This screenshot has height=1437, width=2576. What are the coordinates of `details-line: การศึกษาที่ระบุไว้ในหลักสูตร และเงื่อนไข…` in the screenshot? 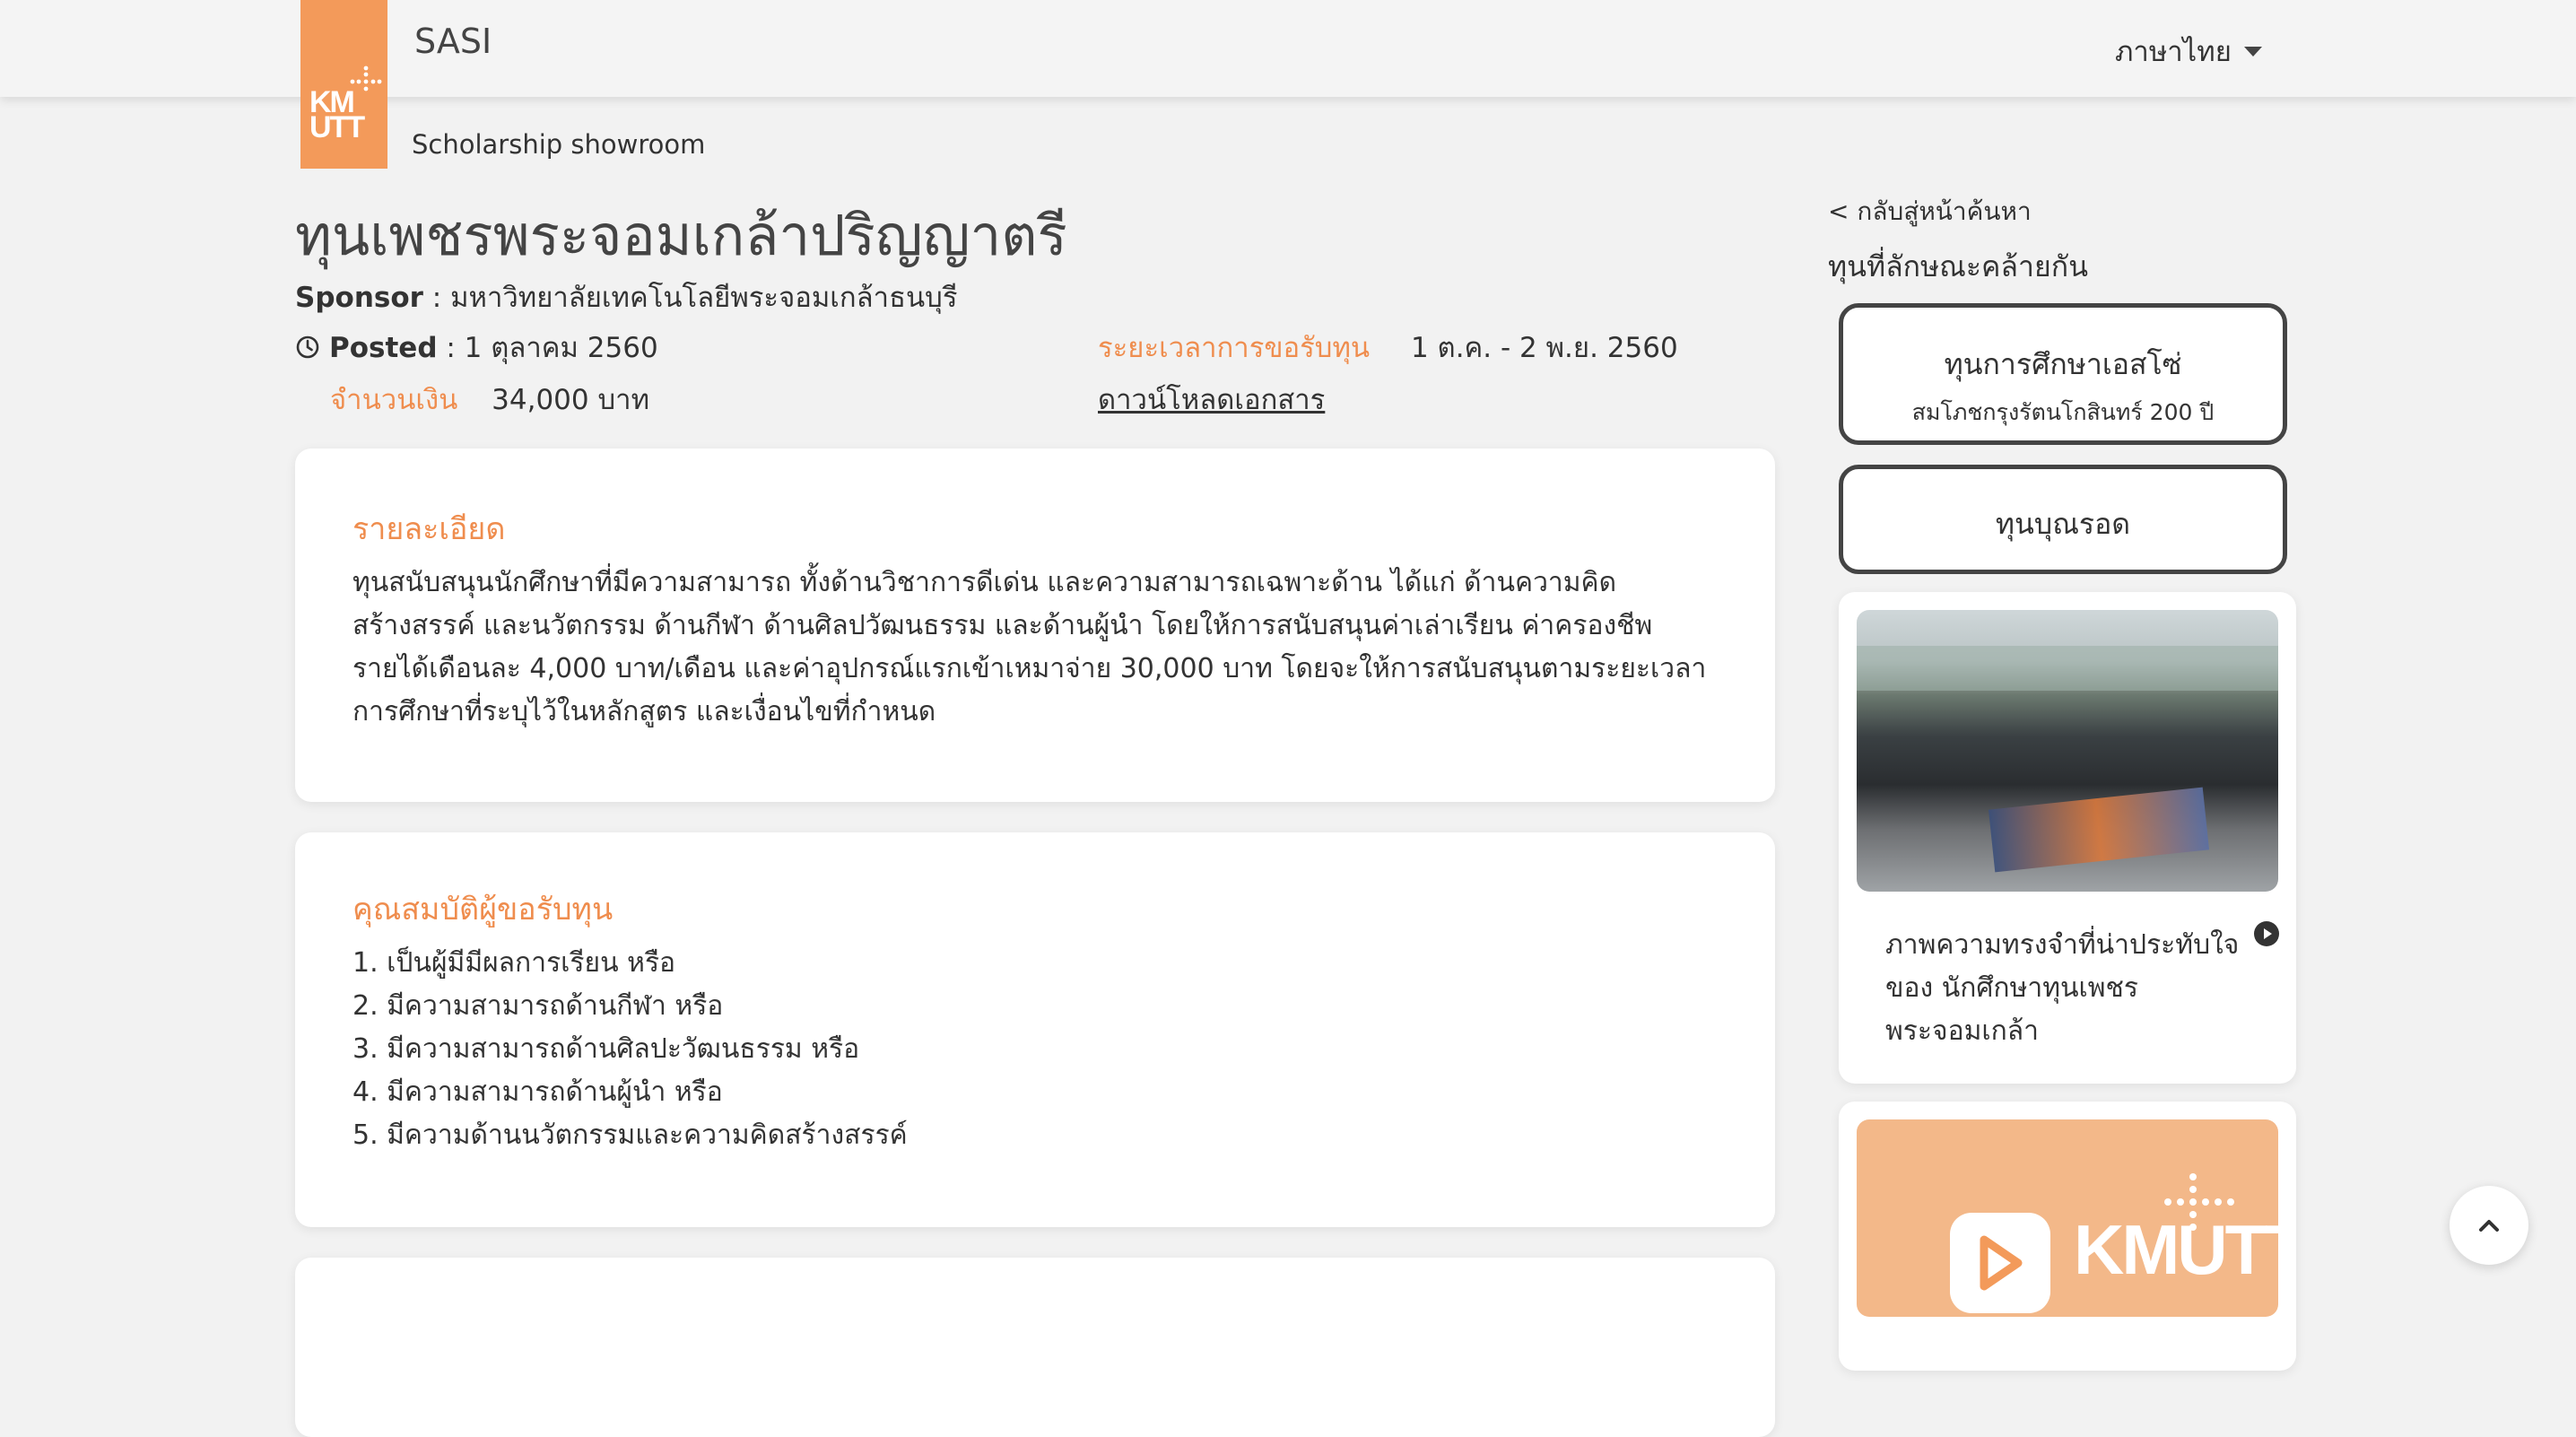 It's located at (644, 711).